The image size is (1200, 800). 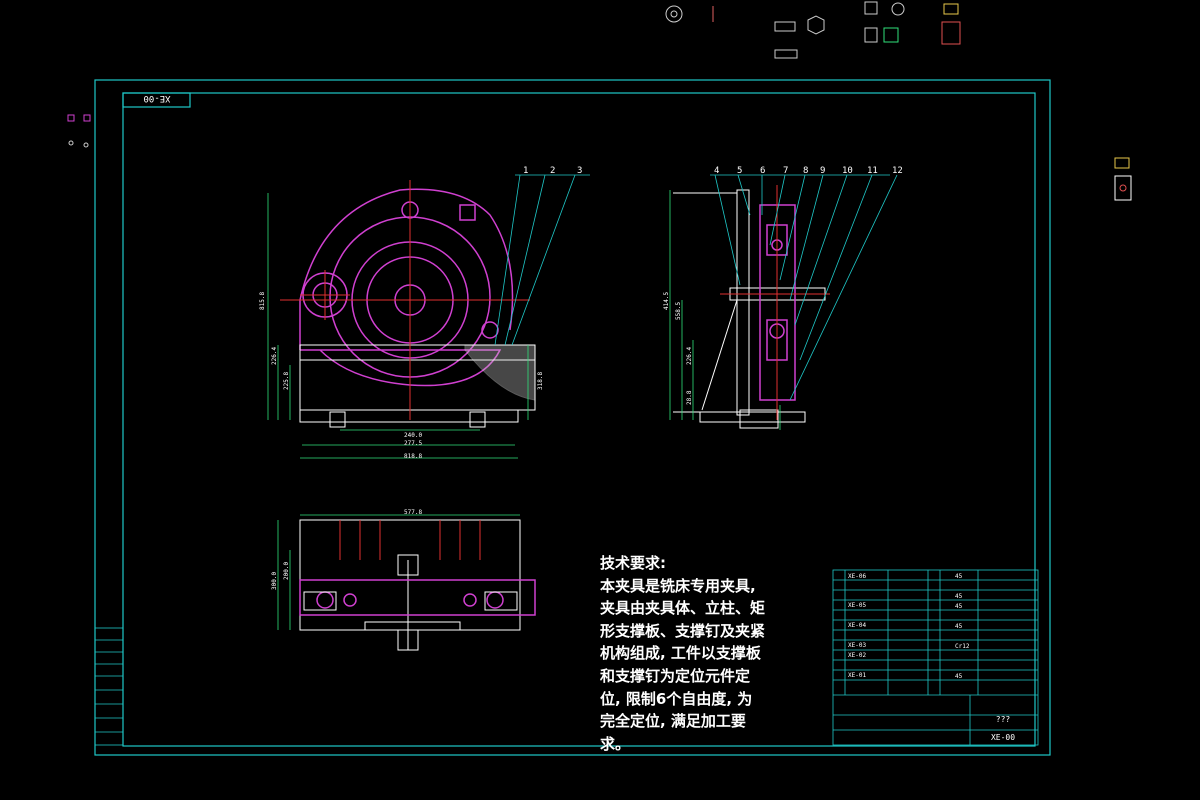 I want to click on dim-top-height-2: 200.0, so click(x=286, y=571).